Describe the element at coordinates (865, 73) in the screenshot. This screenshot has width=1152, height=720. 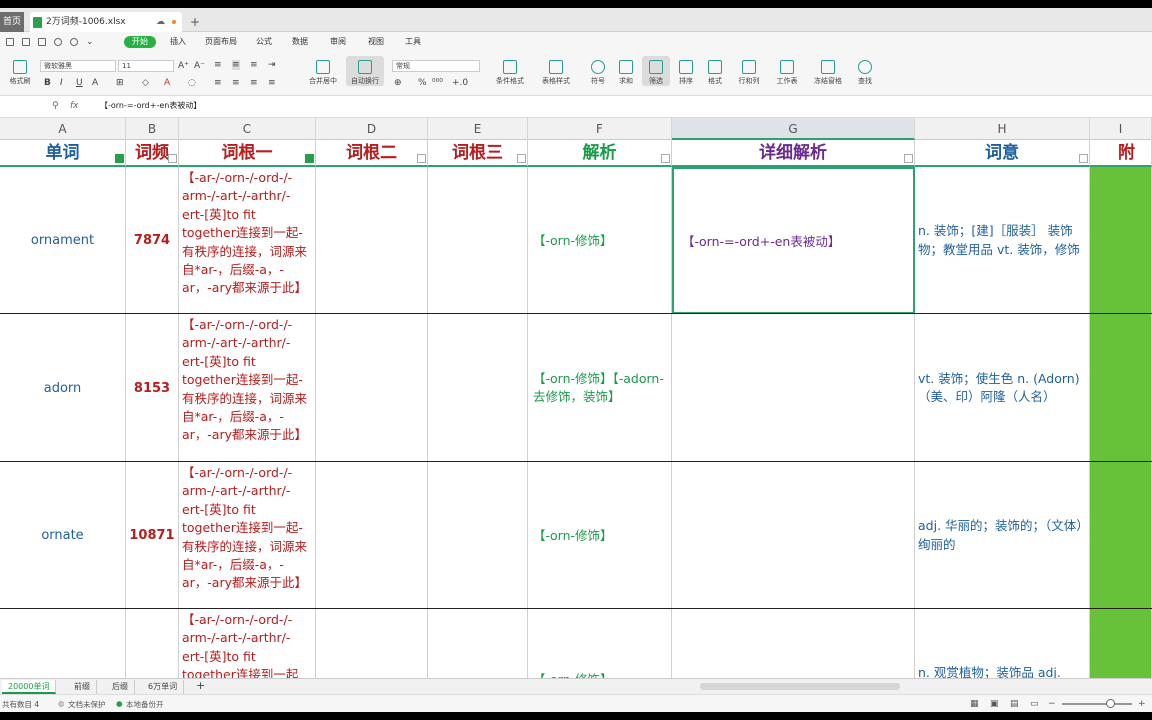
I see `find-button: 查找` at that location.